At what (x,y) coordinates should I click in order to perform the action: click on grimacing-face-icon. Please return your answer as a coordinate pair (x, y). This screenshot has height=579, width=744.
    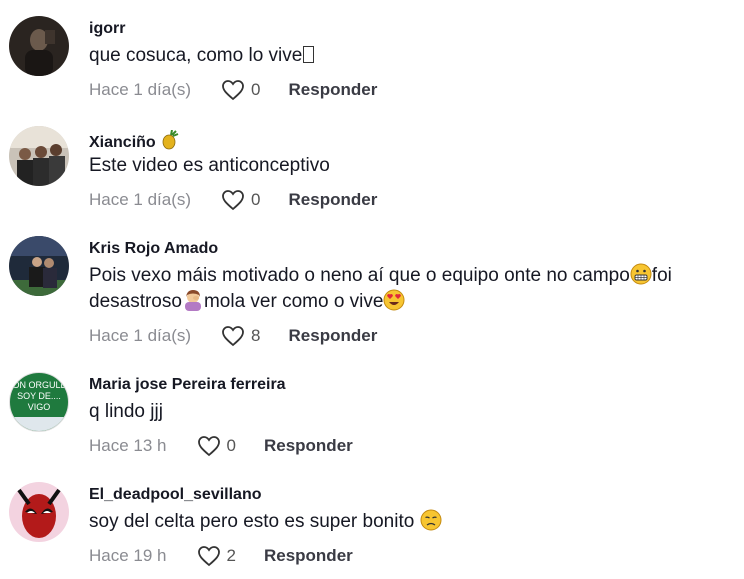
    Looking at the image, I should click on (641, 274).